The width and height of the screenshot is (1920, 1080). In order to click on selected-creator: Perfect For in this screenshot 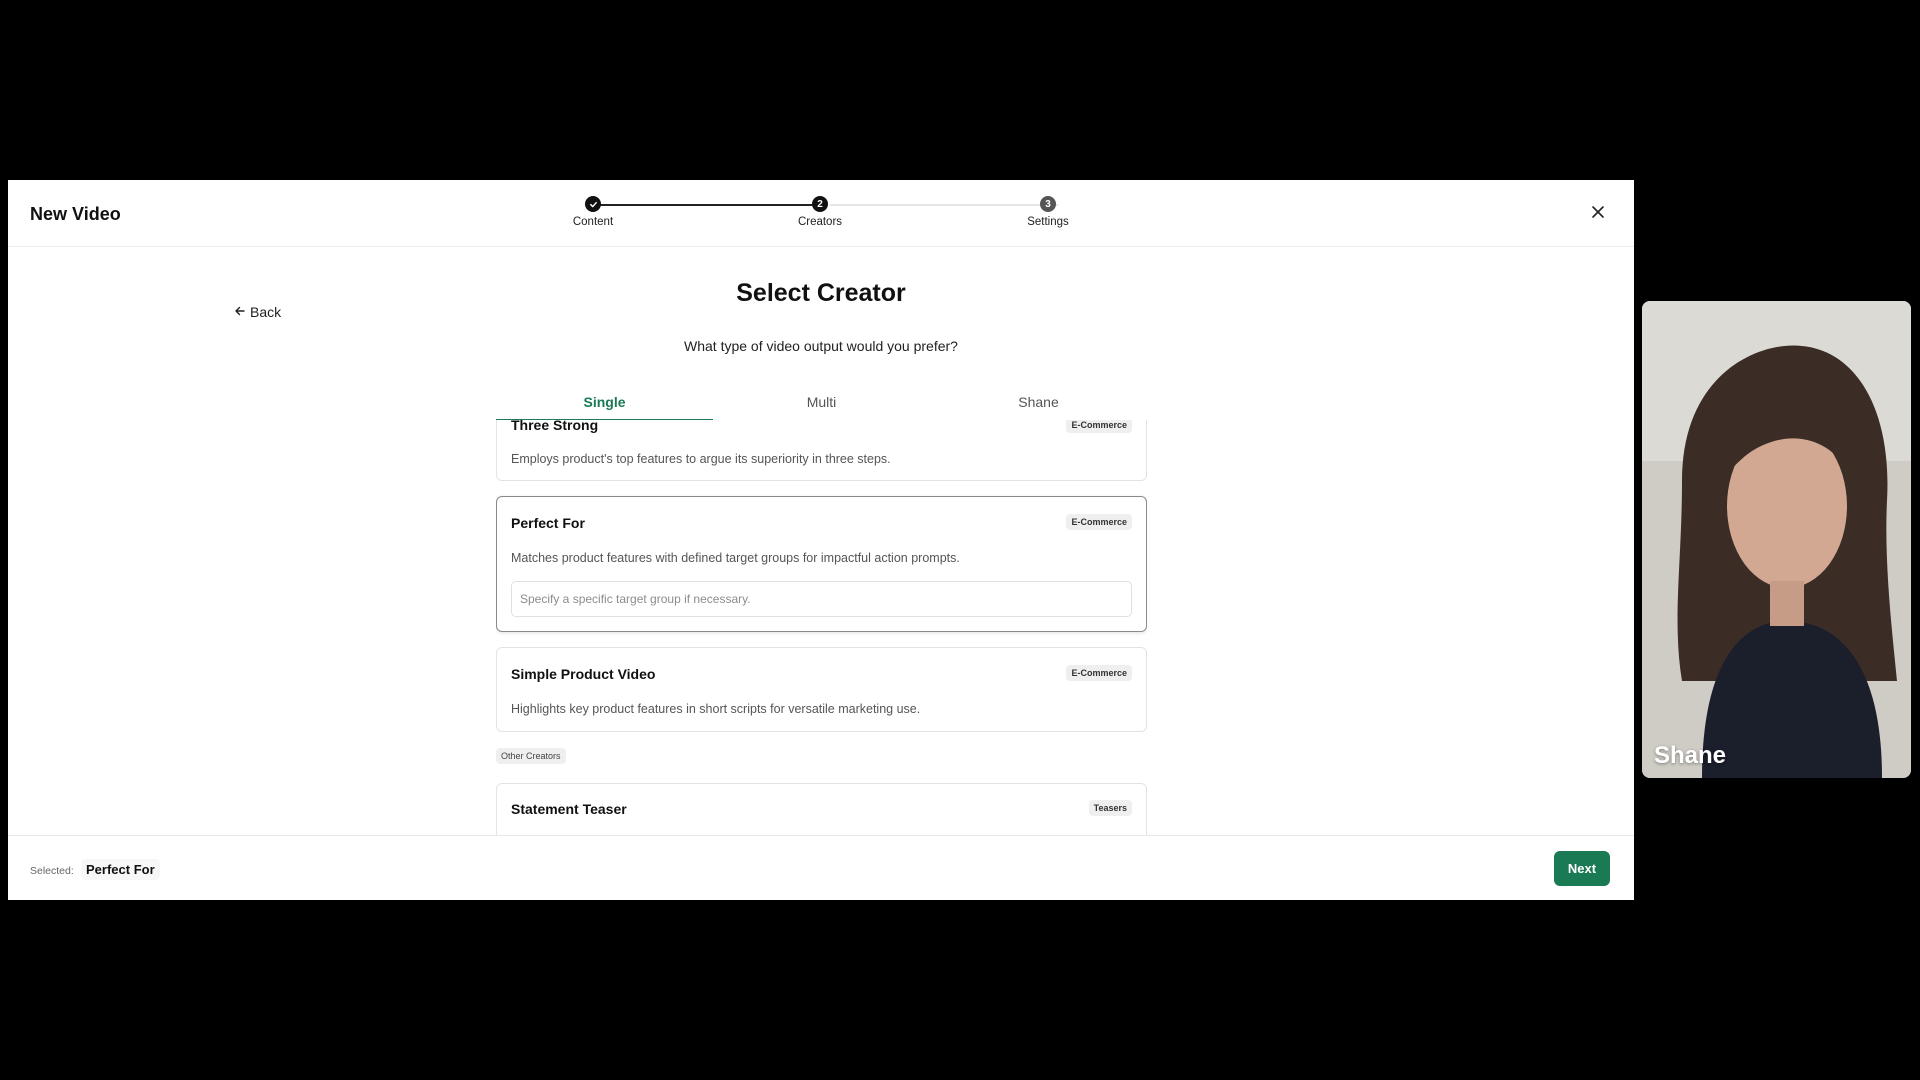, I will do `click(120, 869)`.